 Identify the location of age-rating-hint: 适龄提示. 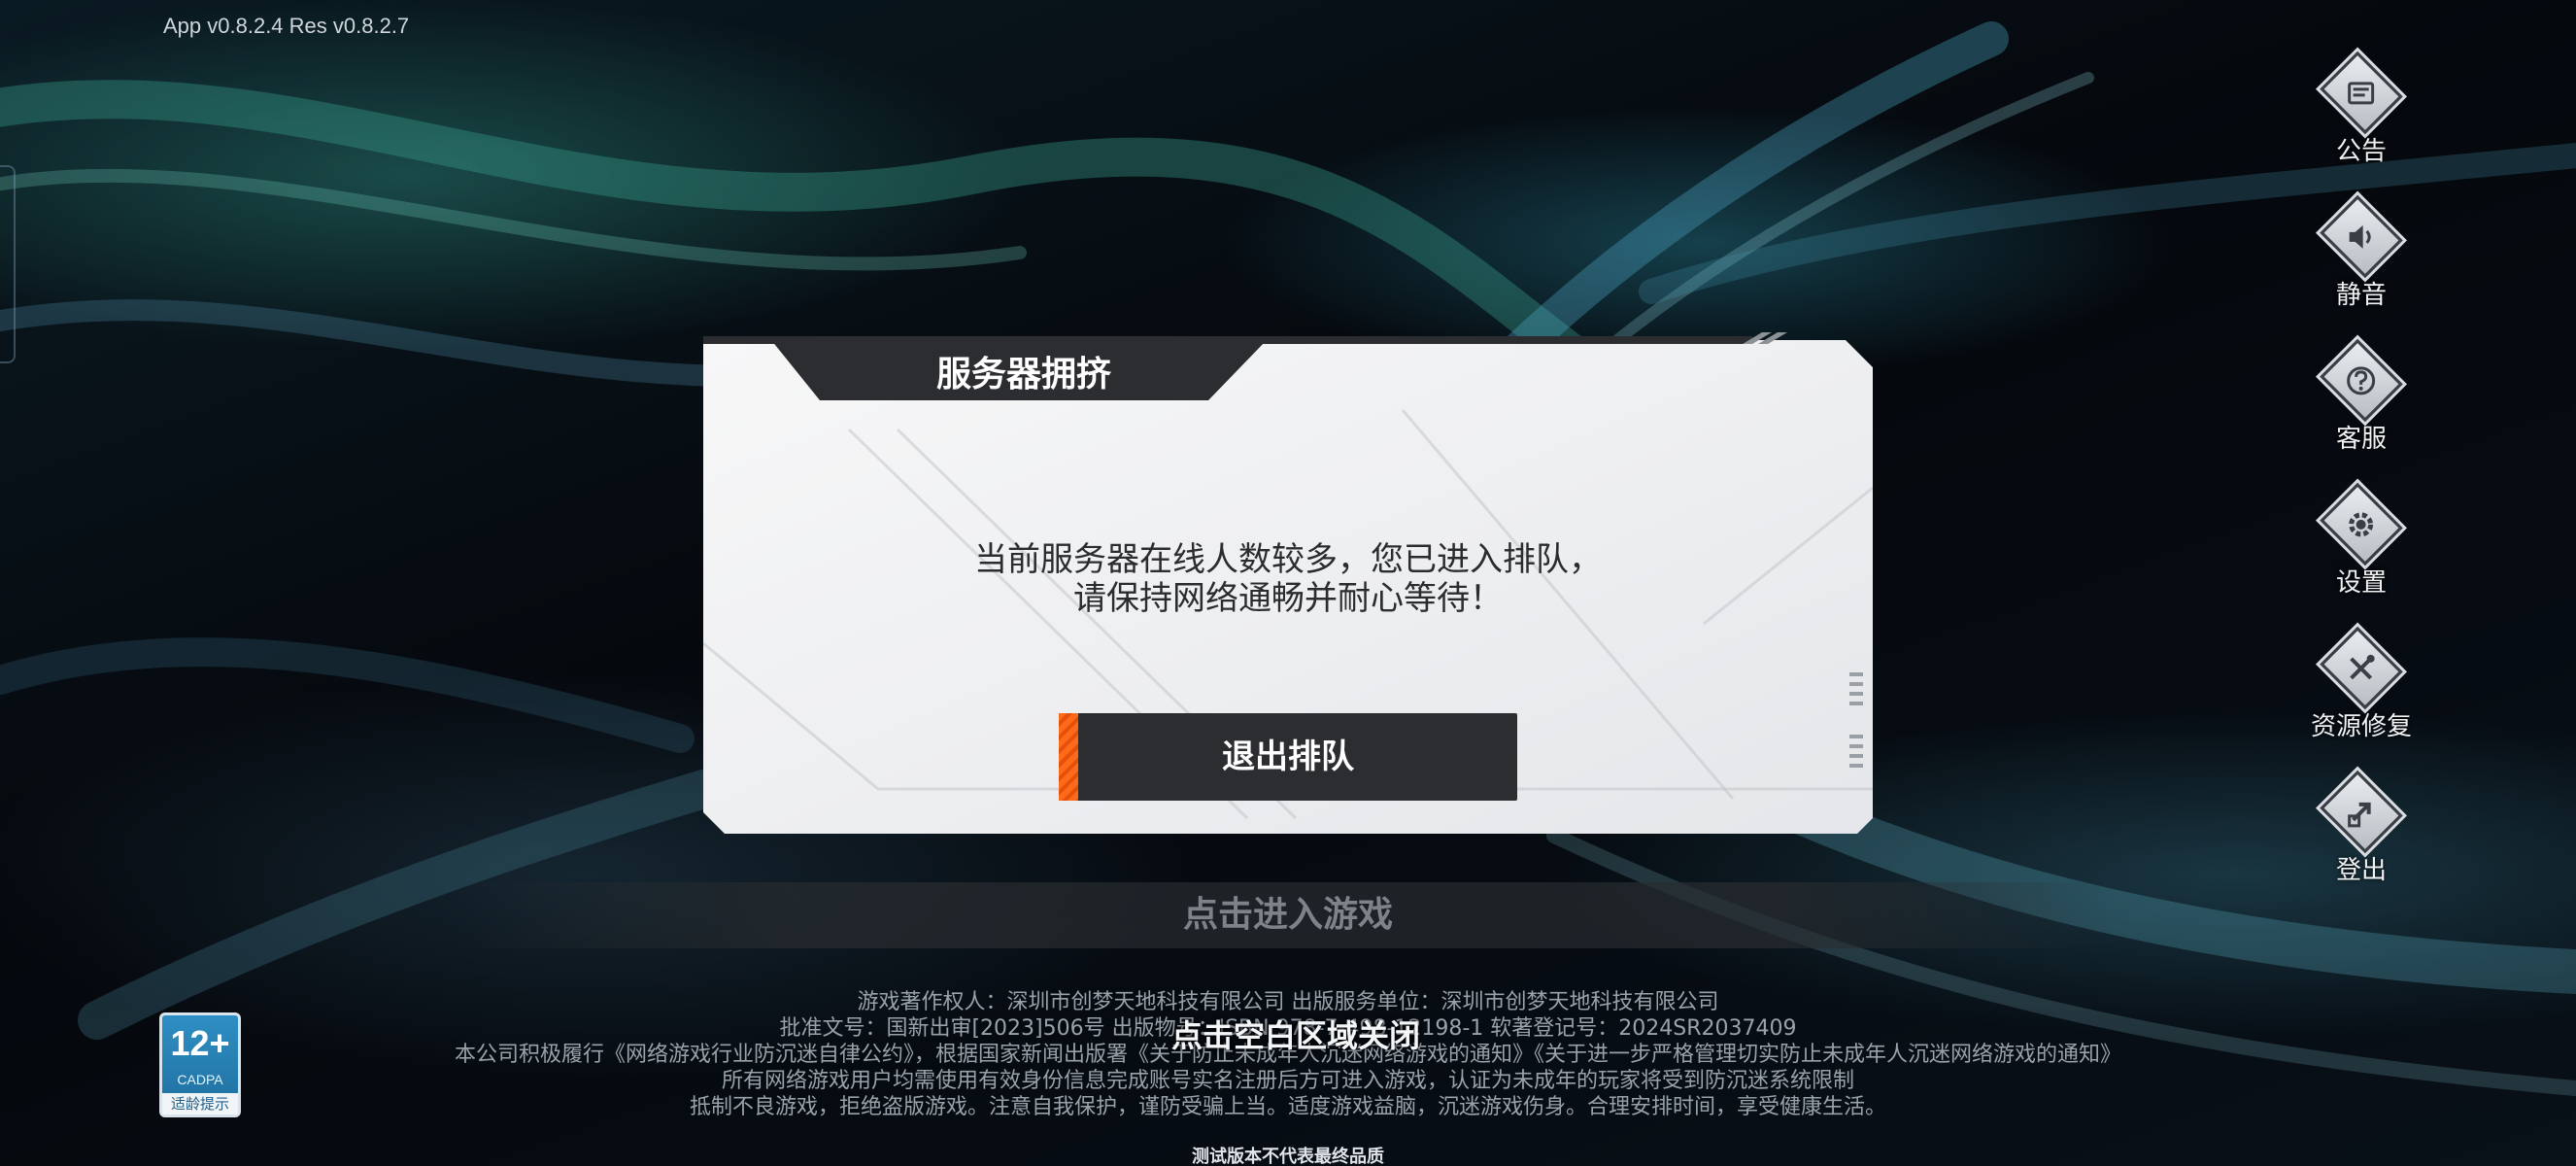
(200, 1104).